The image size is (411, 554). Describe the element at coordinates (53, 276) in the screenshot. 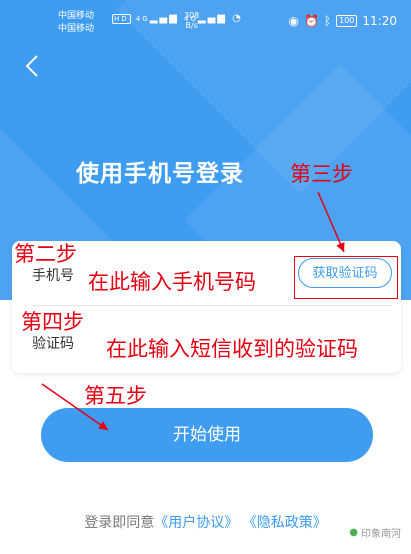

I see `phone-label: 手机号` at that location.